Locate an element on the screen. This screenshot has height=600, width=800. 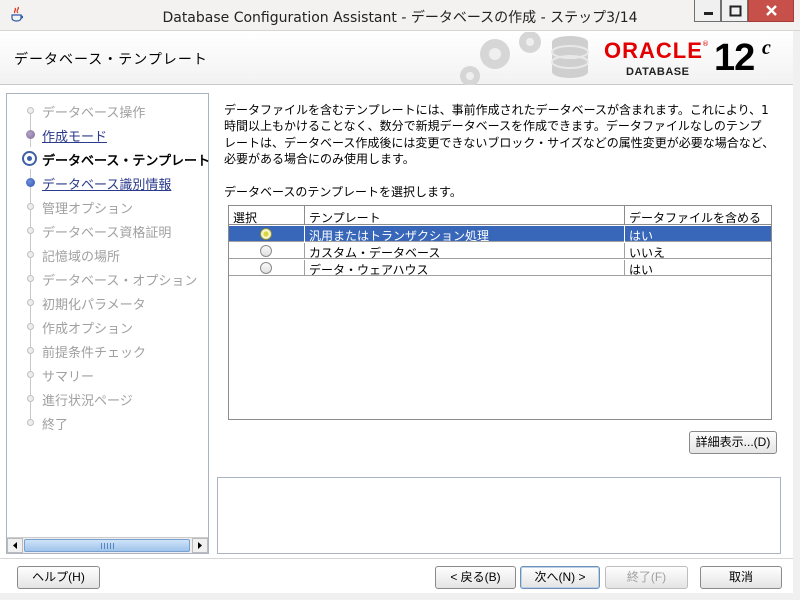
nav-step-8: データベース・オプション is located at coordinates (107, 278).